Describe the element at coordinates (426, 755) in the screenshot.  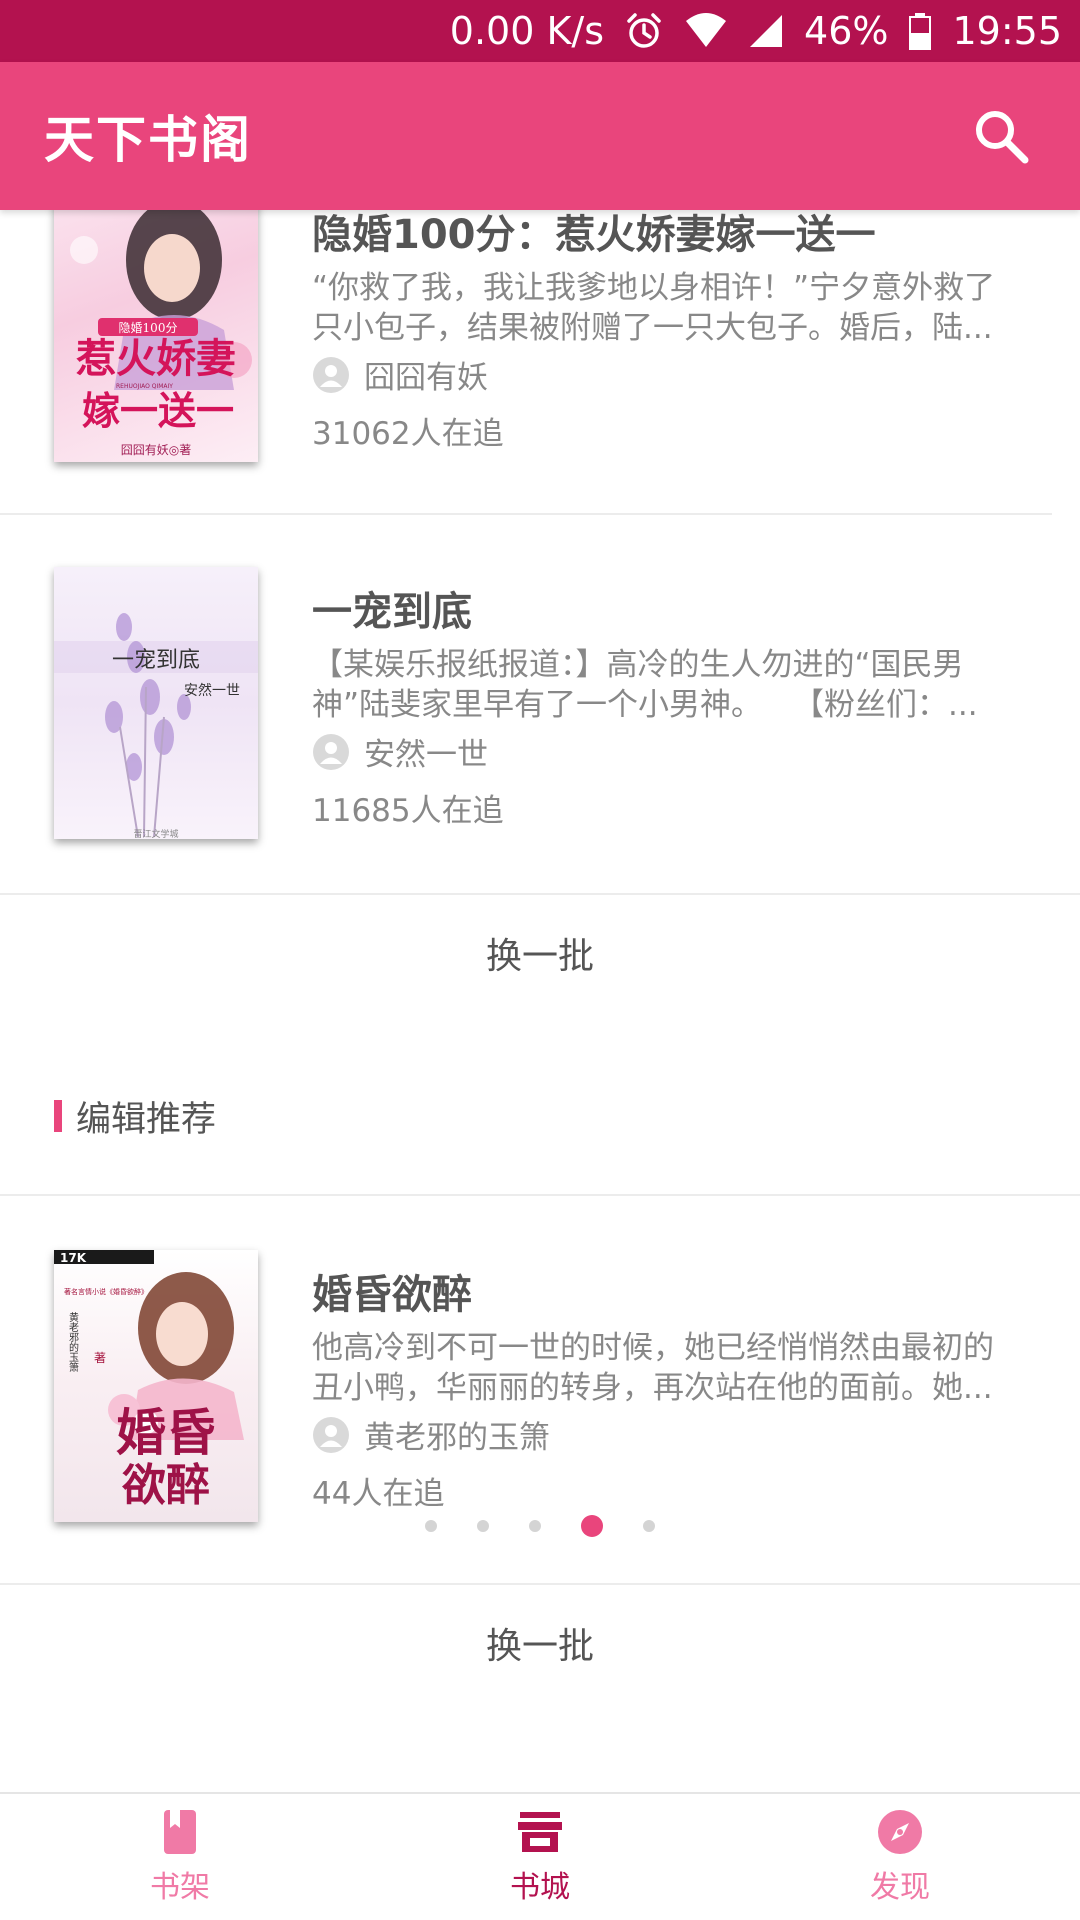
I see `author-name: 安然一世` at that location.